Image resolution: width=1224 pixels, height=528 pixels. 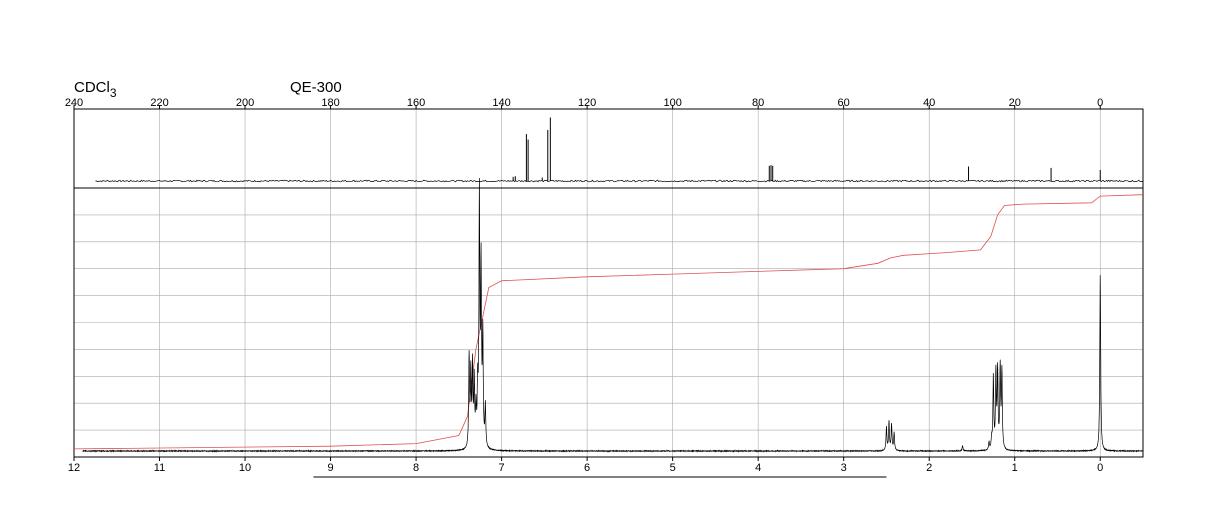 What do you see at coordinates (416, 103) in the screenshot?
I see `carbon-tick-label: 160` at bounding box center [416, 103].